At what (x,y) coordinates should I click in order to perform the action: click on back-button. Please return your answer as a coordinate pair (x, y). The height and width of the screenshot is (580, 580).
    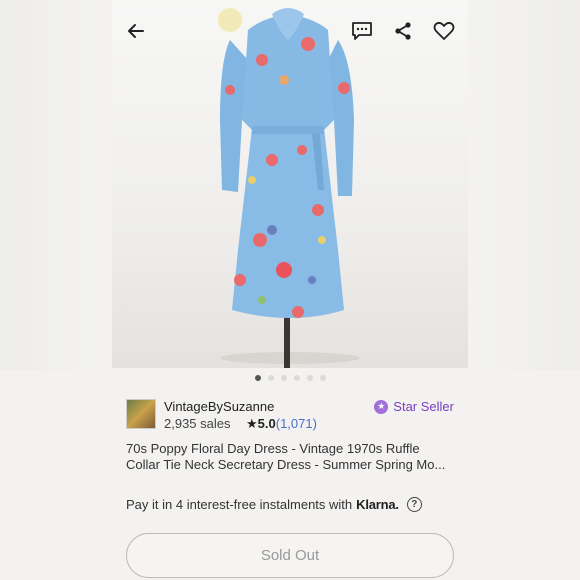
    Looking at the image, I should click on (136, 31).